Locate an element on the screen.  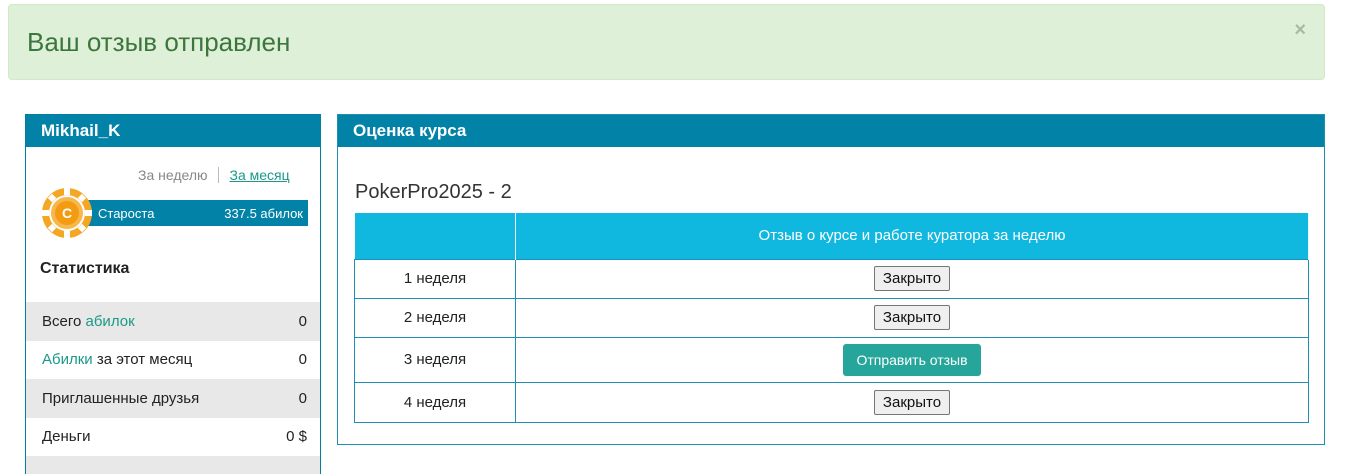
stat-label: Деньги is located at coordinates (66, 437).